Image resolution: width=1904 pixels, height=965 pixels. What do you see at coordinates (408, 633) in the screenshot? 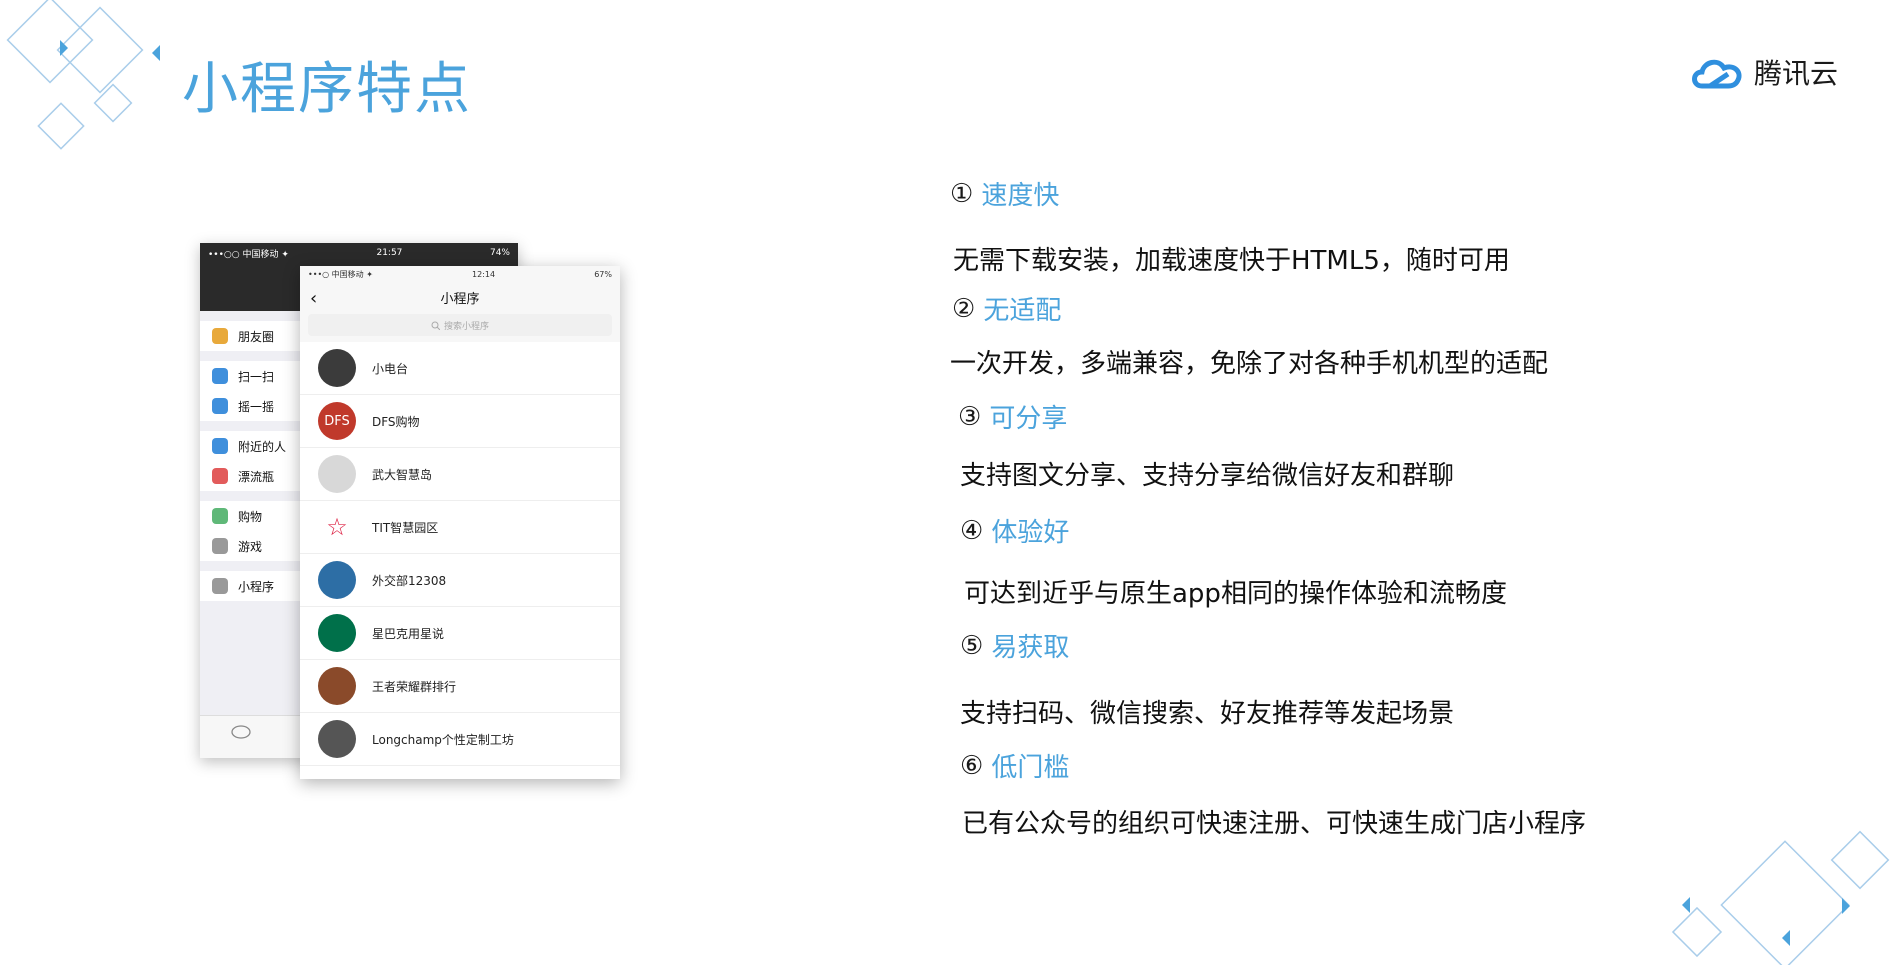
I see `miniprogram-label: 星巴克用星说` at bounding box center [408, 633].